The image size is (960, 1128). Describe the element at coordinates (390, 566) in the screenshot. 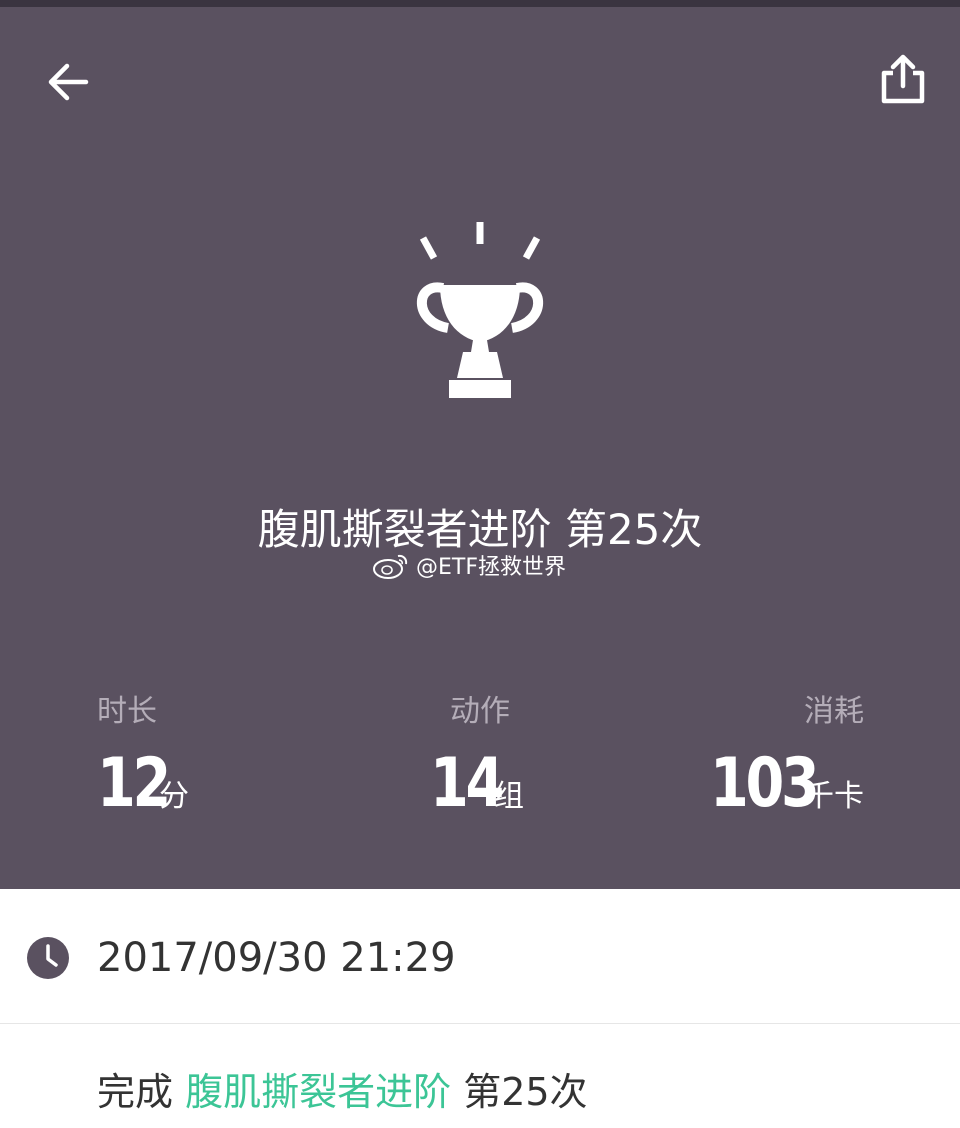

I see `weibo-logo-icon` at that location.